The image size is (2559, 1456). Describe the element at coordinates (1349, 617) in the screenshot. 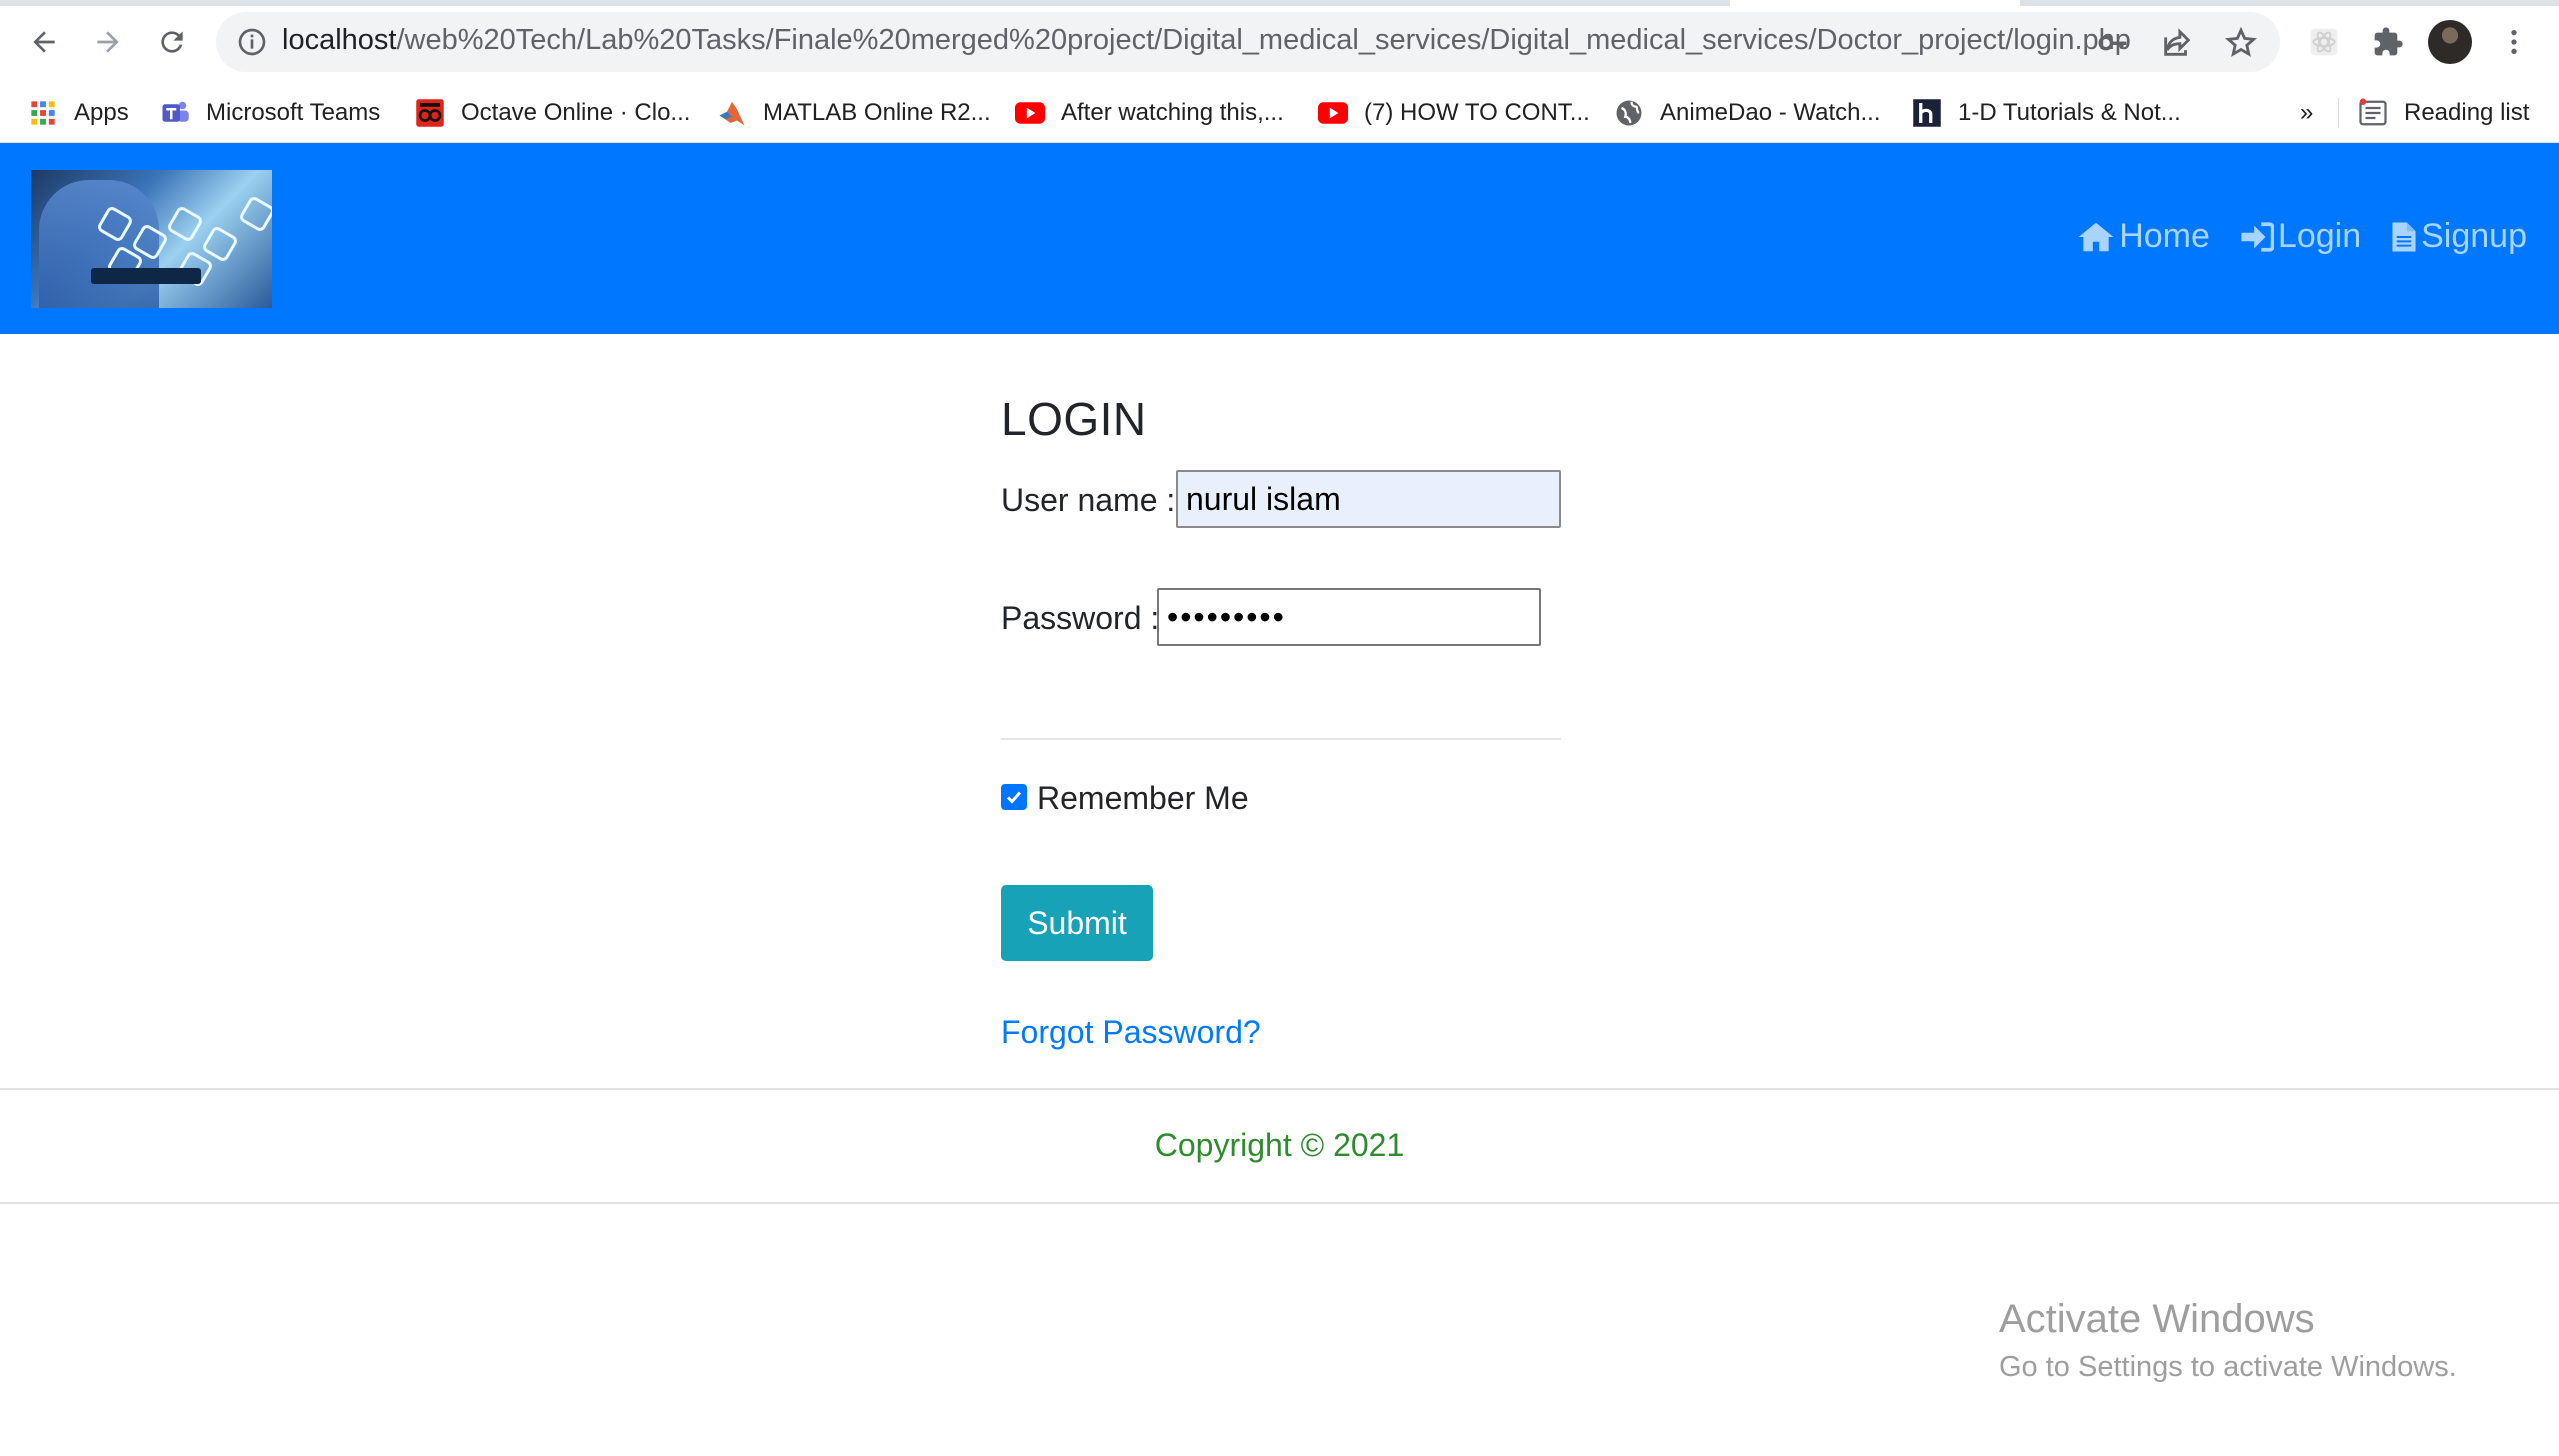

I see `password-input` at that location.